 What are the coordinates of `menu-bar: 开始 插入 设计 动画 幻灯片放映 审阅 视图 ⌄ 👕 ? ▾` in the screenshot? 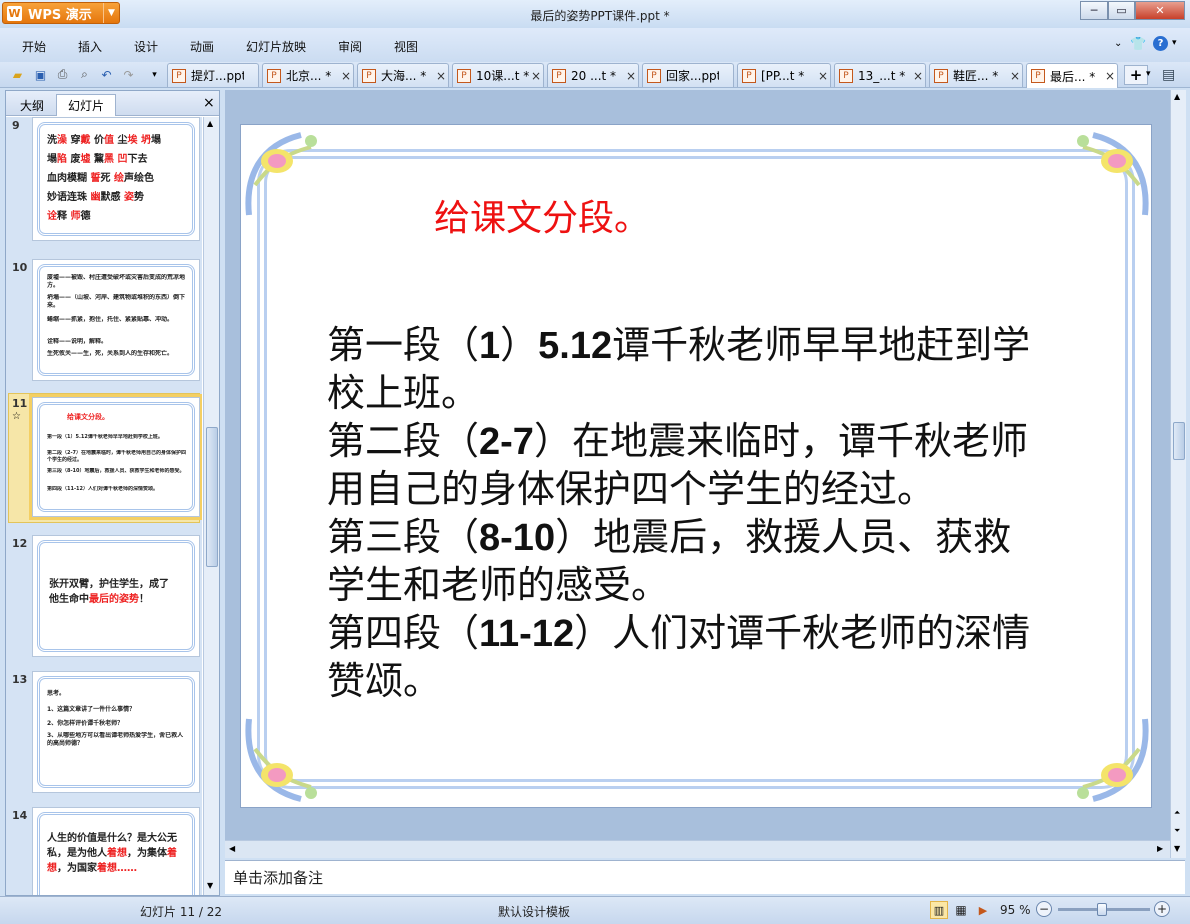 It's located at (595, 45).